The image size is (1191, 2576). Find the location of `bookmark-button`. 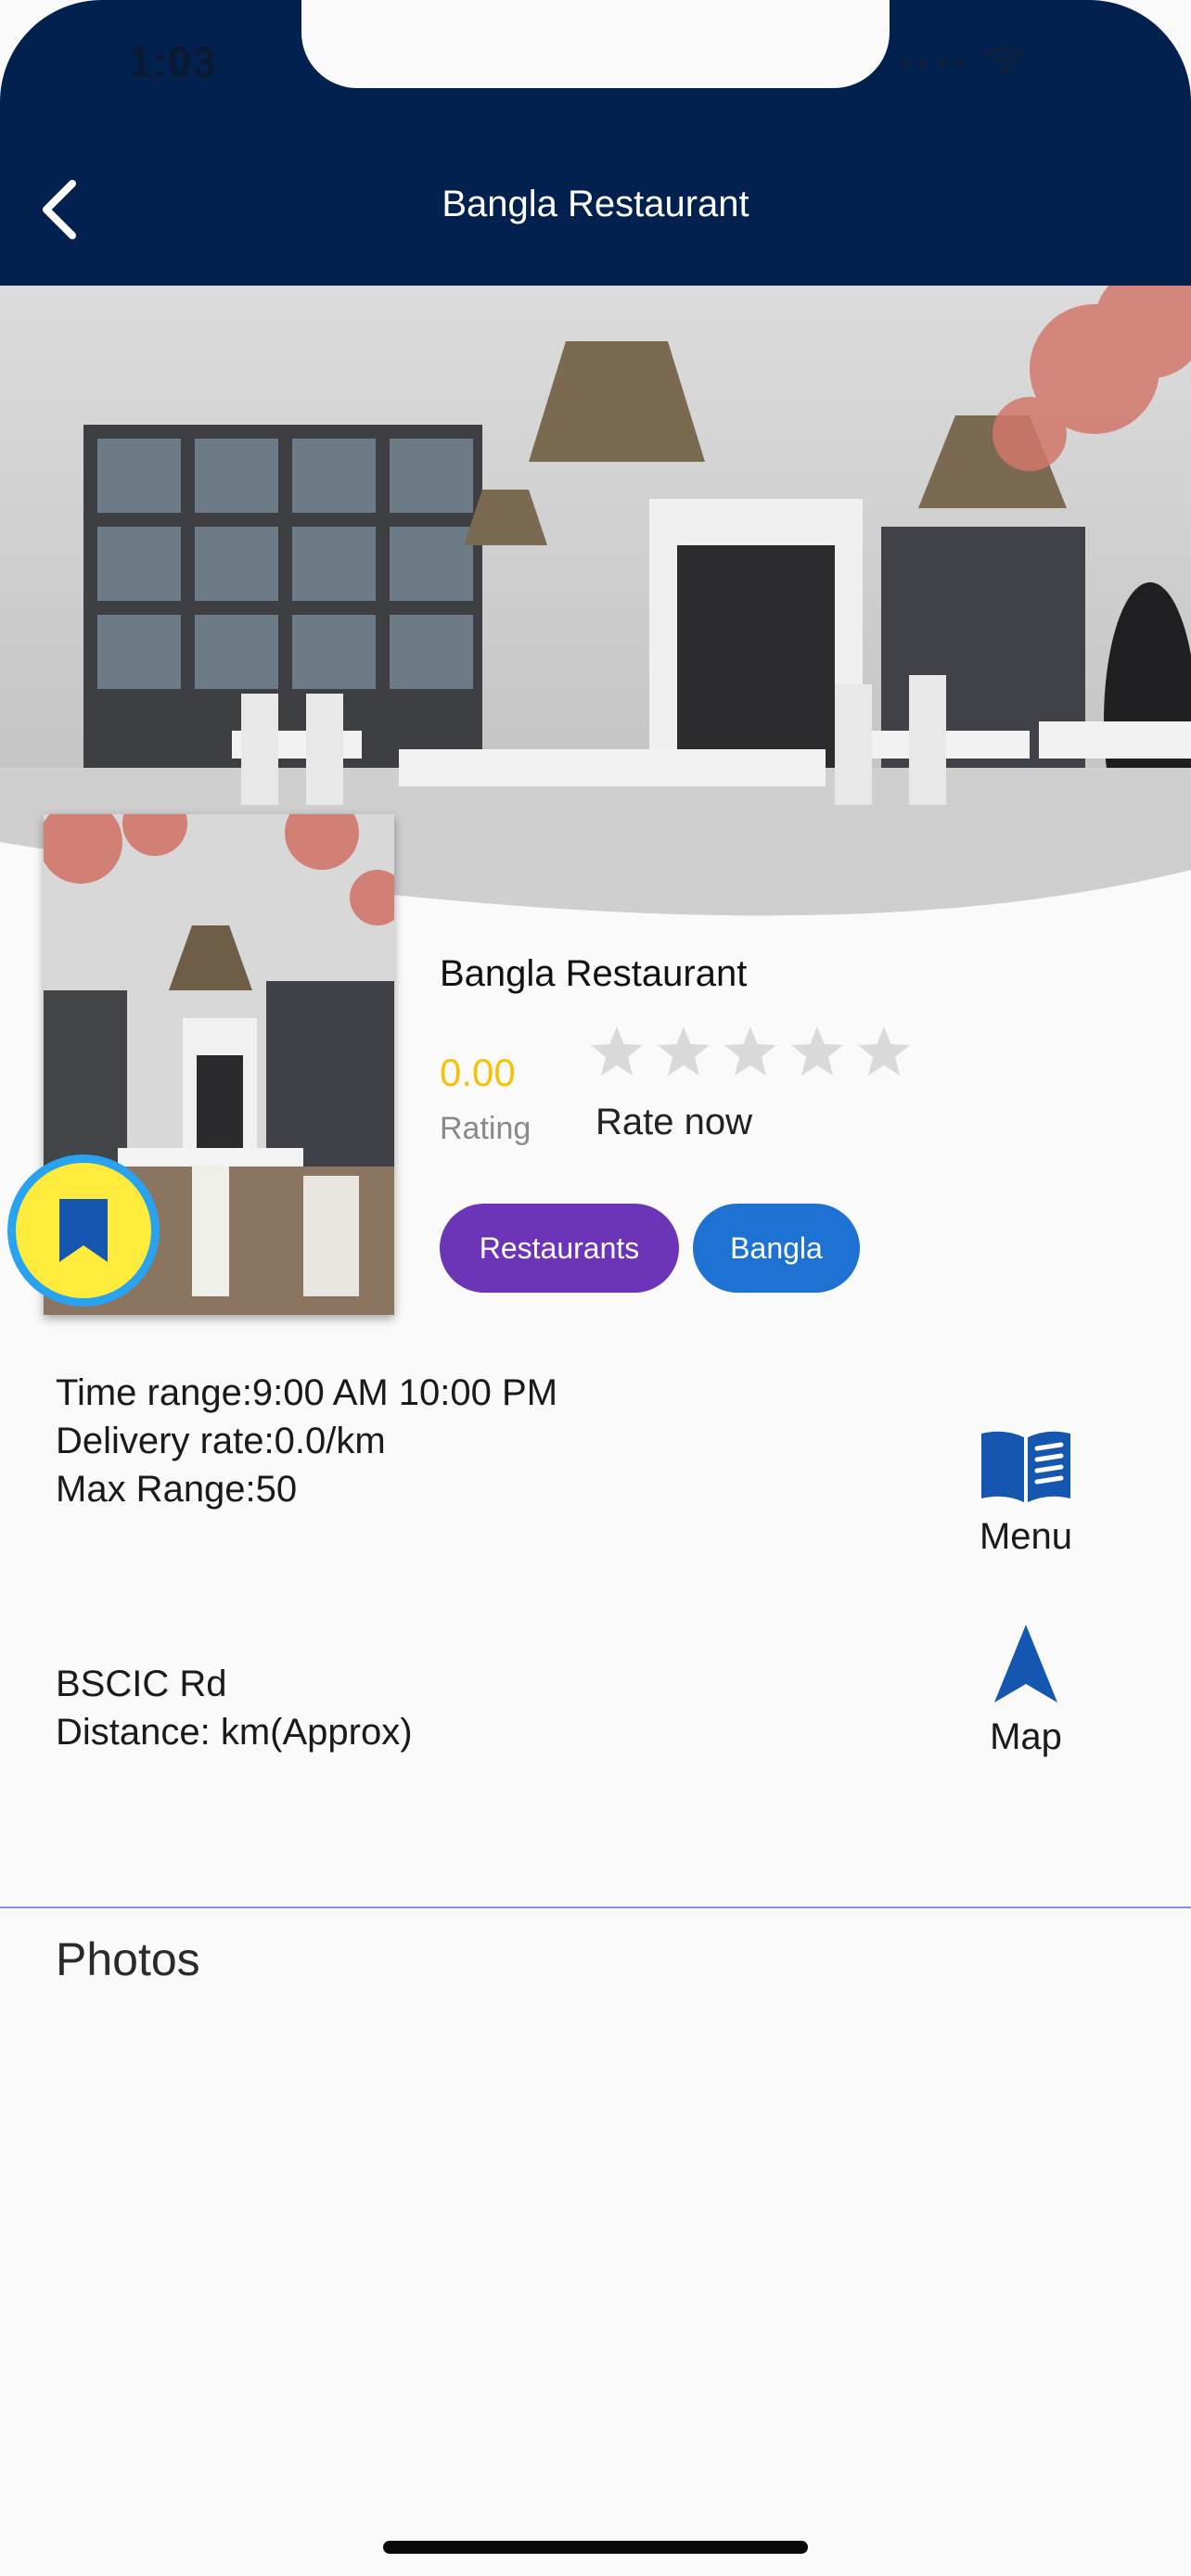

bookmark-button is located at coordinates (83, 1230).